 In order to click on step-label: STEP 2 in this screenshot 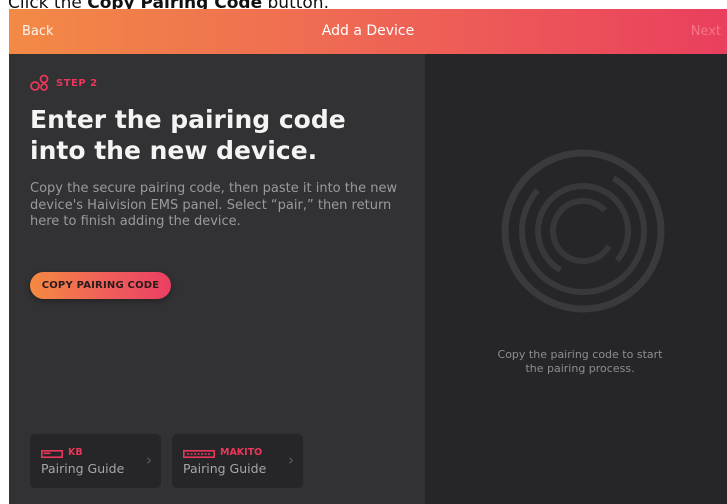, I will do `click(77, 83)`.